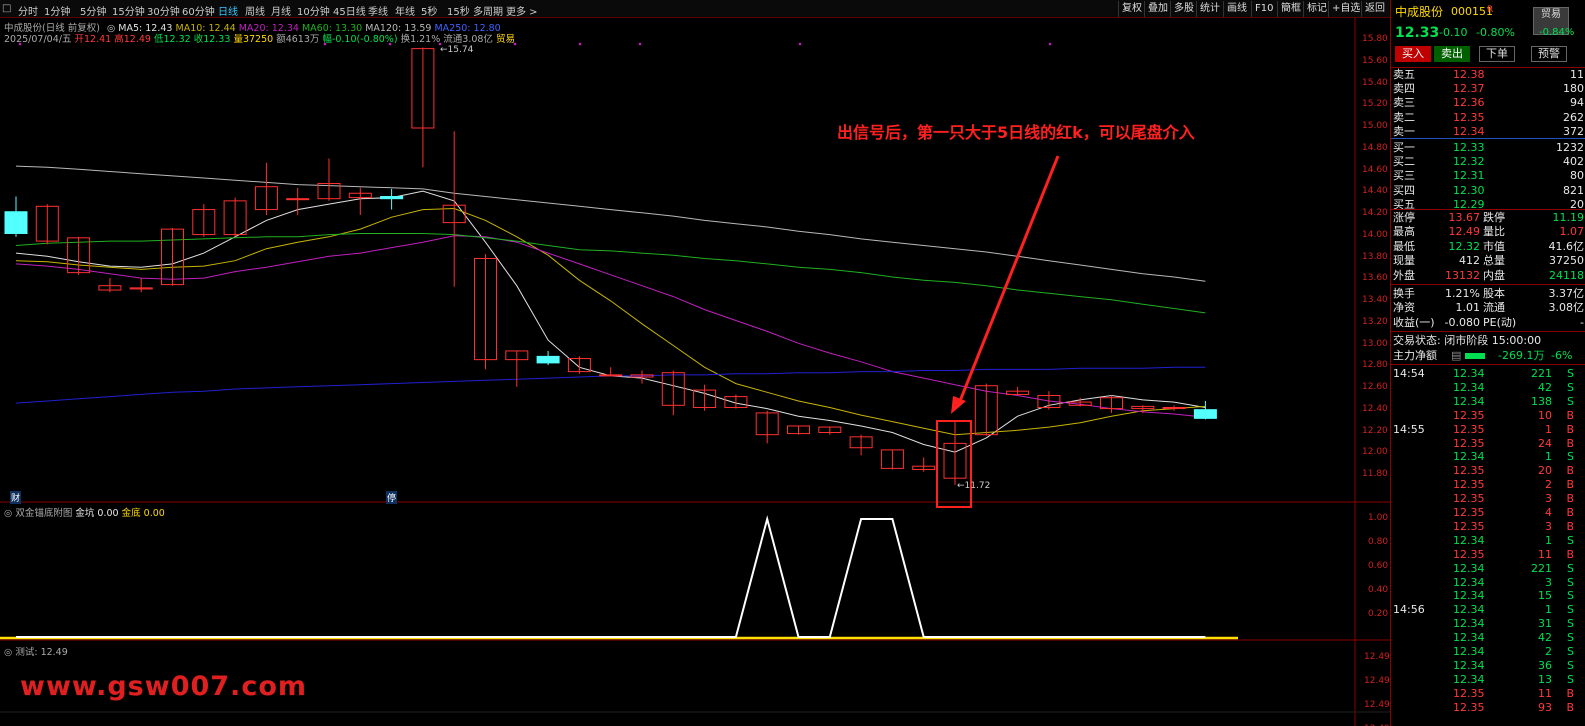 Image resolution: width=1585 pixels, height=726 pixels. What do you see at coordinates (1577, 176) in the screenshot?
I see `orderbook-volume: 80` at bounding box center [1577, 176].